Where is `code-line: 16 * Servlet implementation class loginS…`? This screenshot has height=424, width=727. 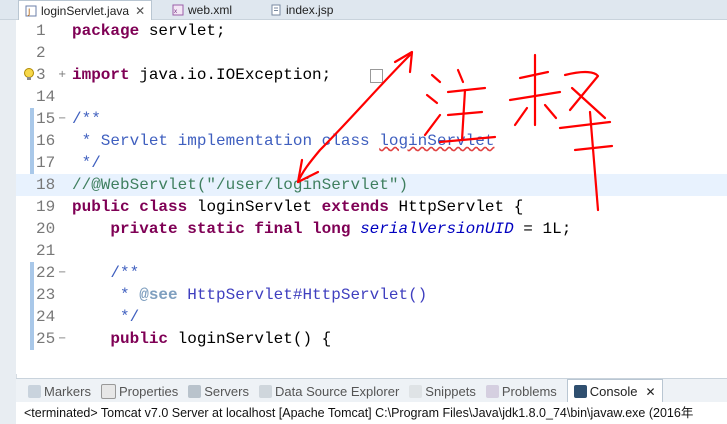
code-line: 16 * Servlet implementation class loginS… is located at coordinates (371, 141).